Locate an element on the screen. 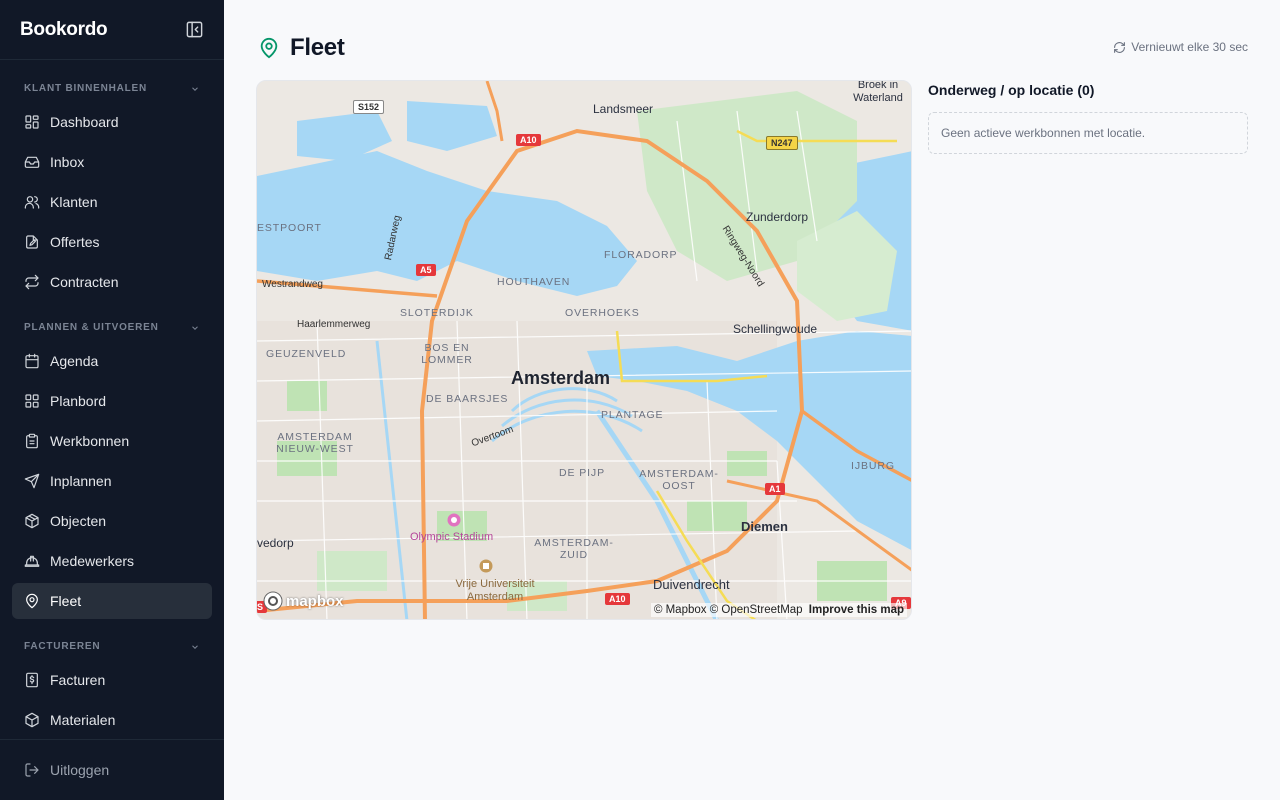 This screenshot has width=1280, height=800. dashboard-icon is located at coordinates (32, 122).